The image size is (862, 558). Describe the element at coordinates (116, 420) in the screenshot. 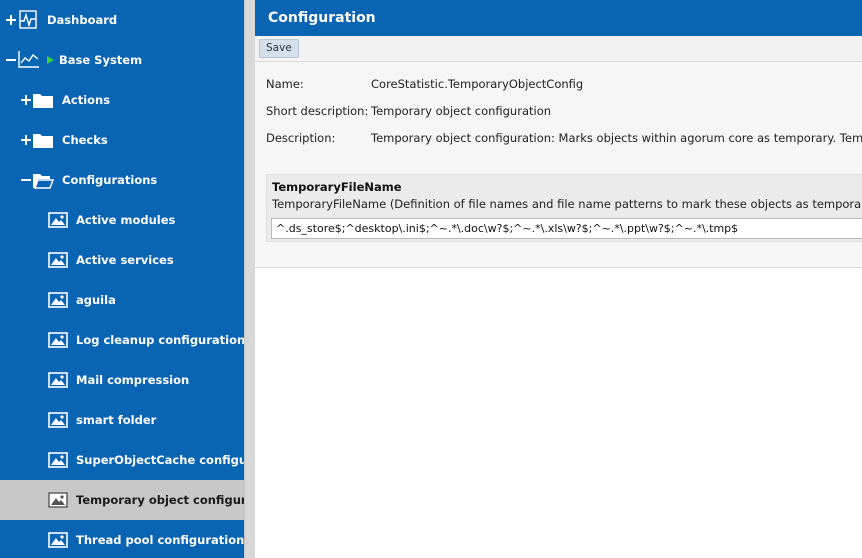

I see `sidebar-item-label: smart folder` at that location.